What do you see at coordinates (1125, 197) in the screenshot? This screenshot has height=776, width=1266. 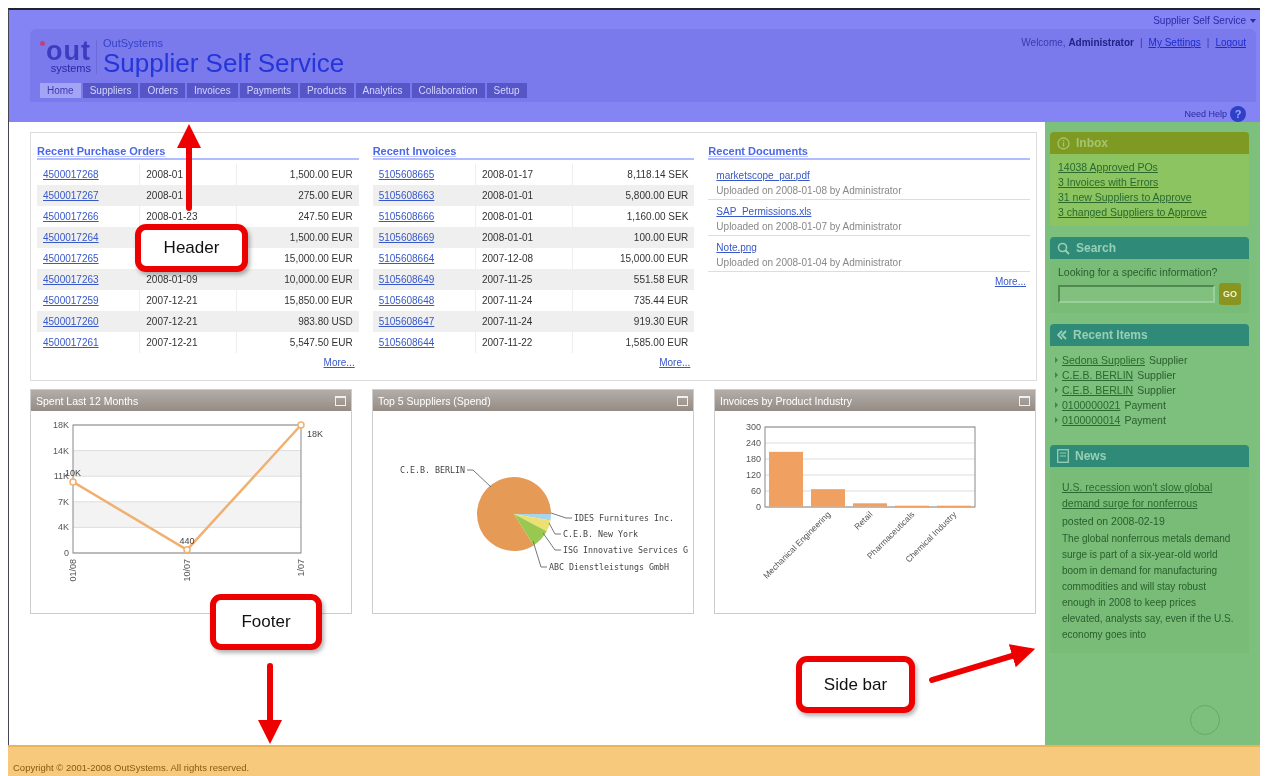 I see `inbox-link: 31 new Suppliers to Approve` at bounding box center [1125, 197].